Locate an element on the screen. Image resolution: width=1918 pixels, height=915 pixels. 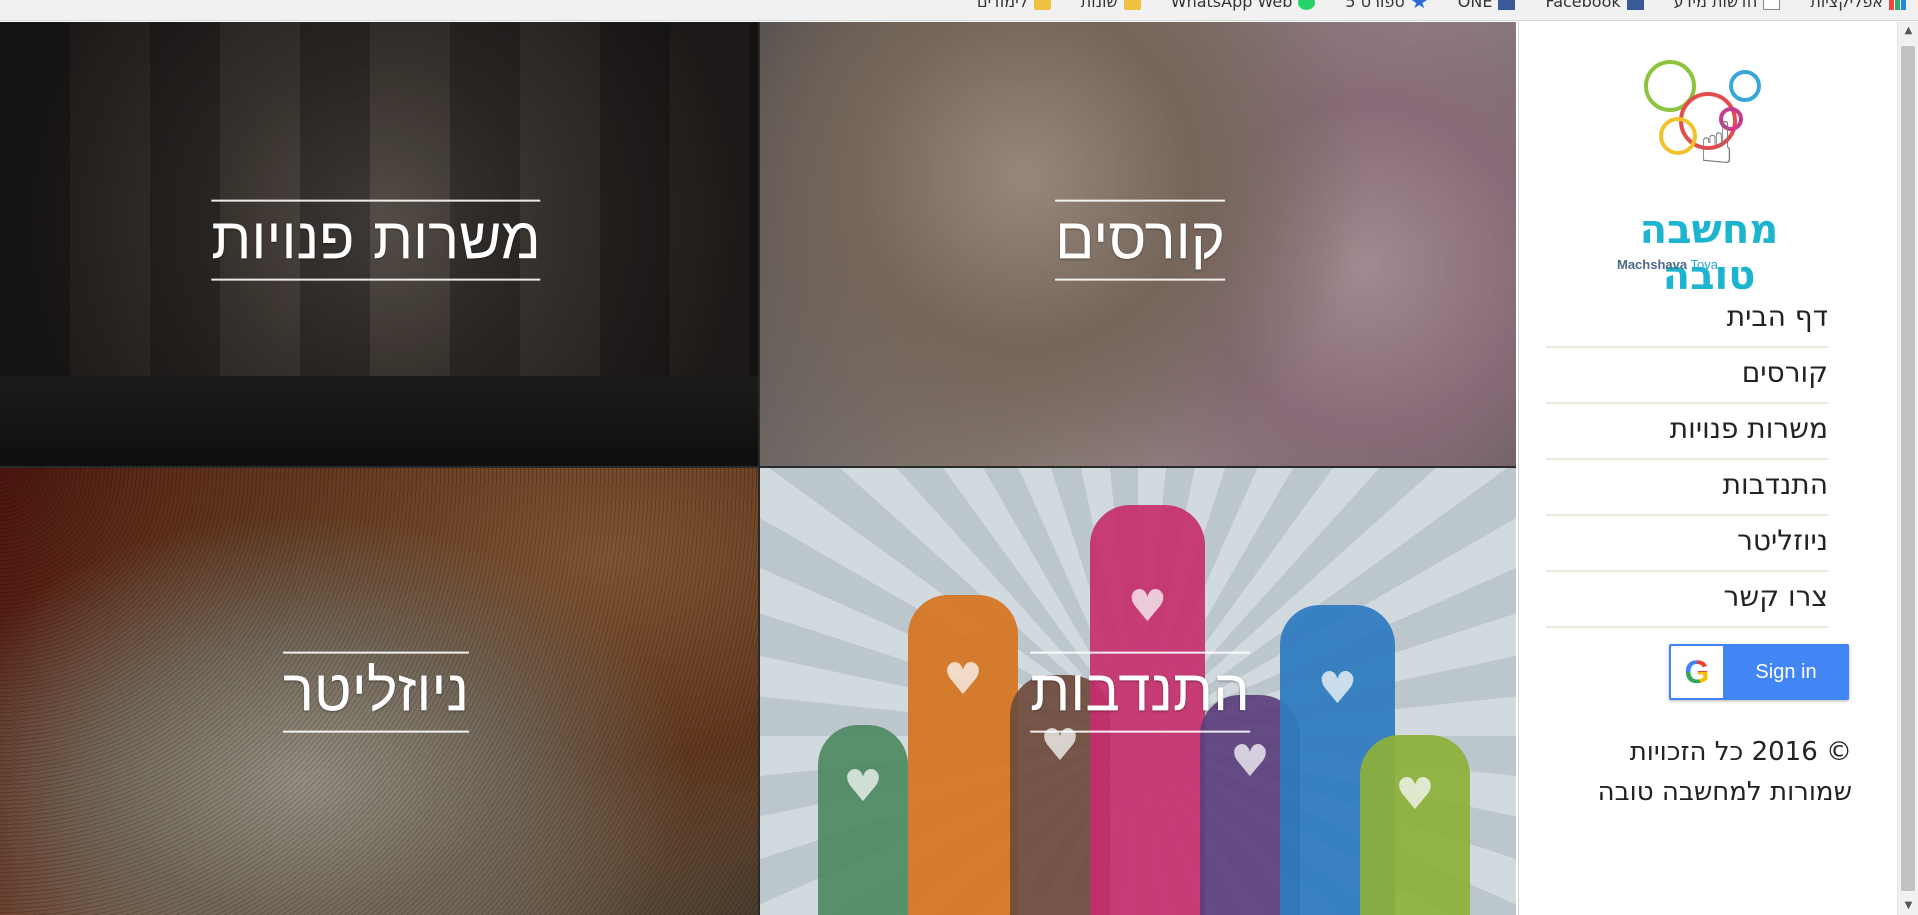
google-icon: G is located at coordinates (1697, 672).